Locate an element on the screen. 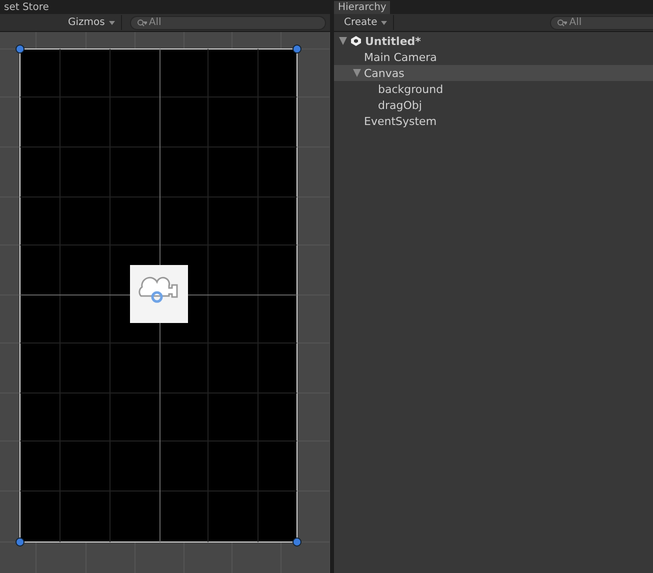 The image size is (653, 573). camera-gizmo-icon is located at coordinates (159, 294).